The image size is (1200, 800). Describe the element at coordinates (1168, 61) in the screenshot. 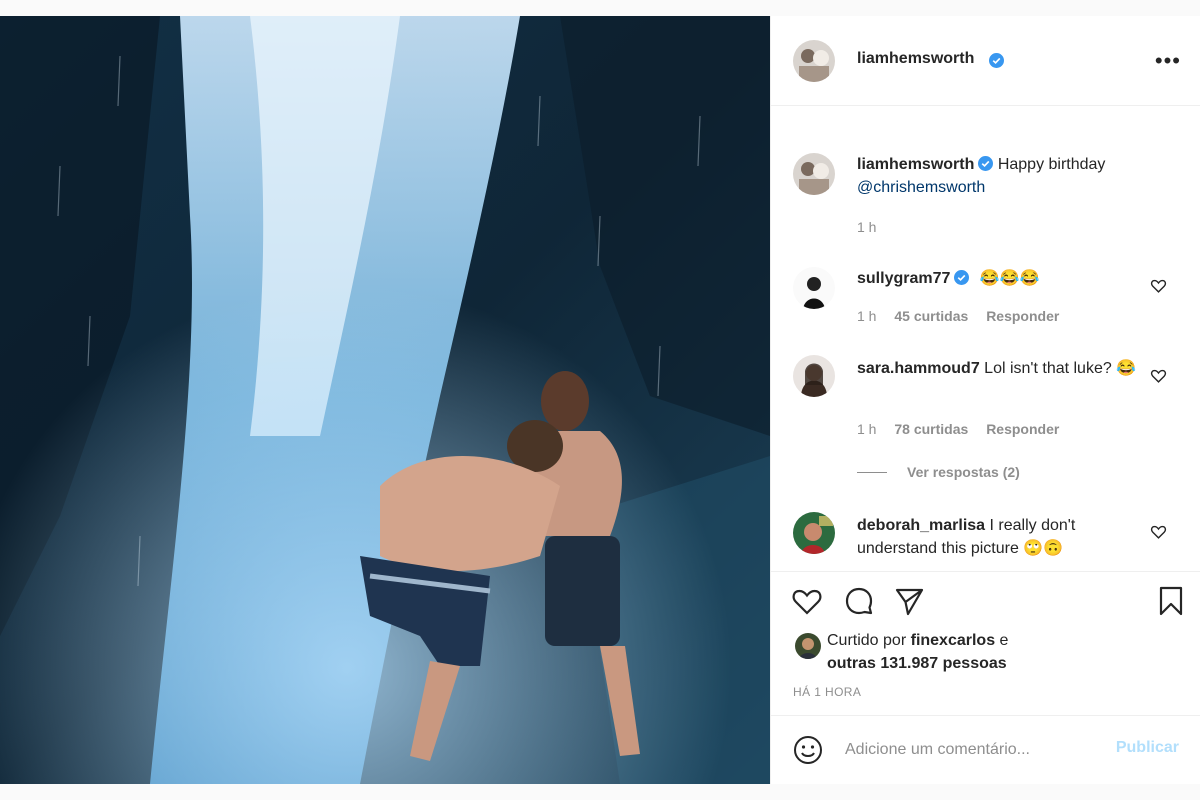

I see `more-options-icon: •••` at that location.